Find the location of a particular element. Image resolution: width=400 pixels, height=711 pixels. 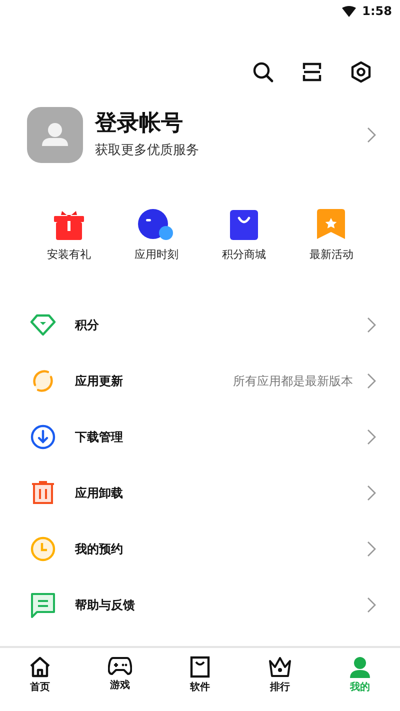

bag-icon is located at coordinates (200, 667).